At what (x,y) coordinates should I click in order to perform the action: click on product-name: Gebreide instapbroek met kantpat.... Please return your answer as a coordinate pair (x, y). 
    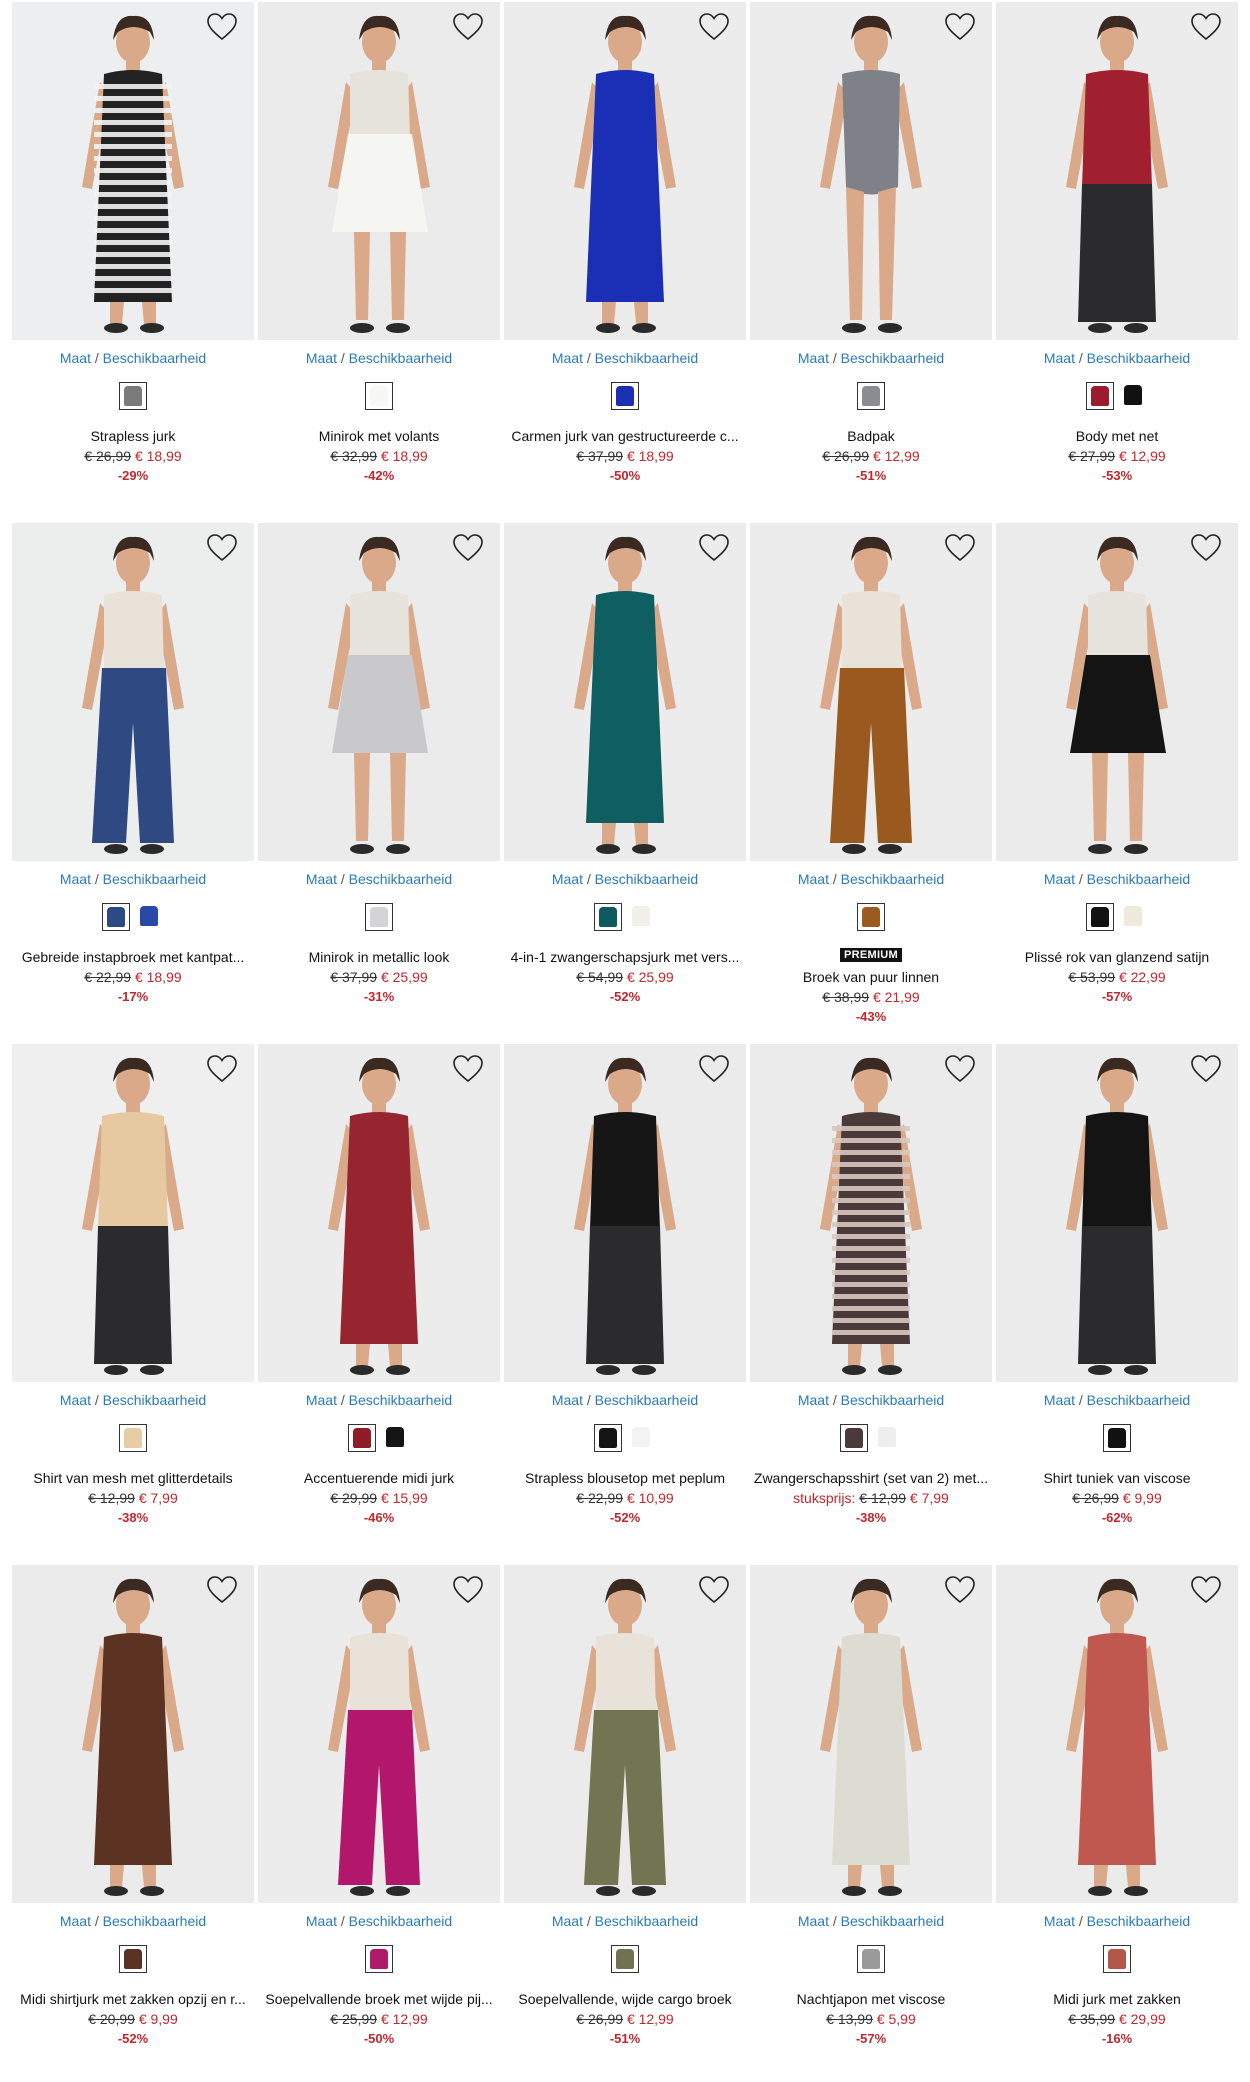
    Looking at the image, I should click on (133, 957).